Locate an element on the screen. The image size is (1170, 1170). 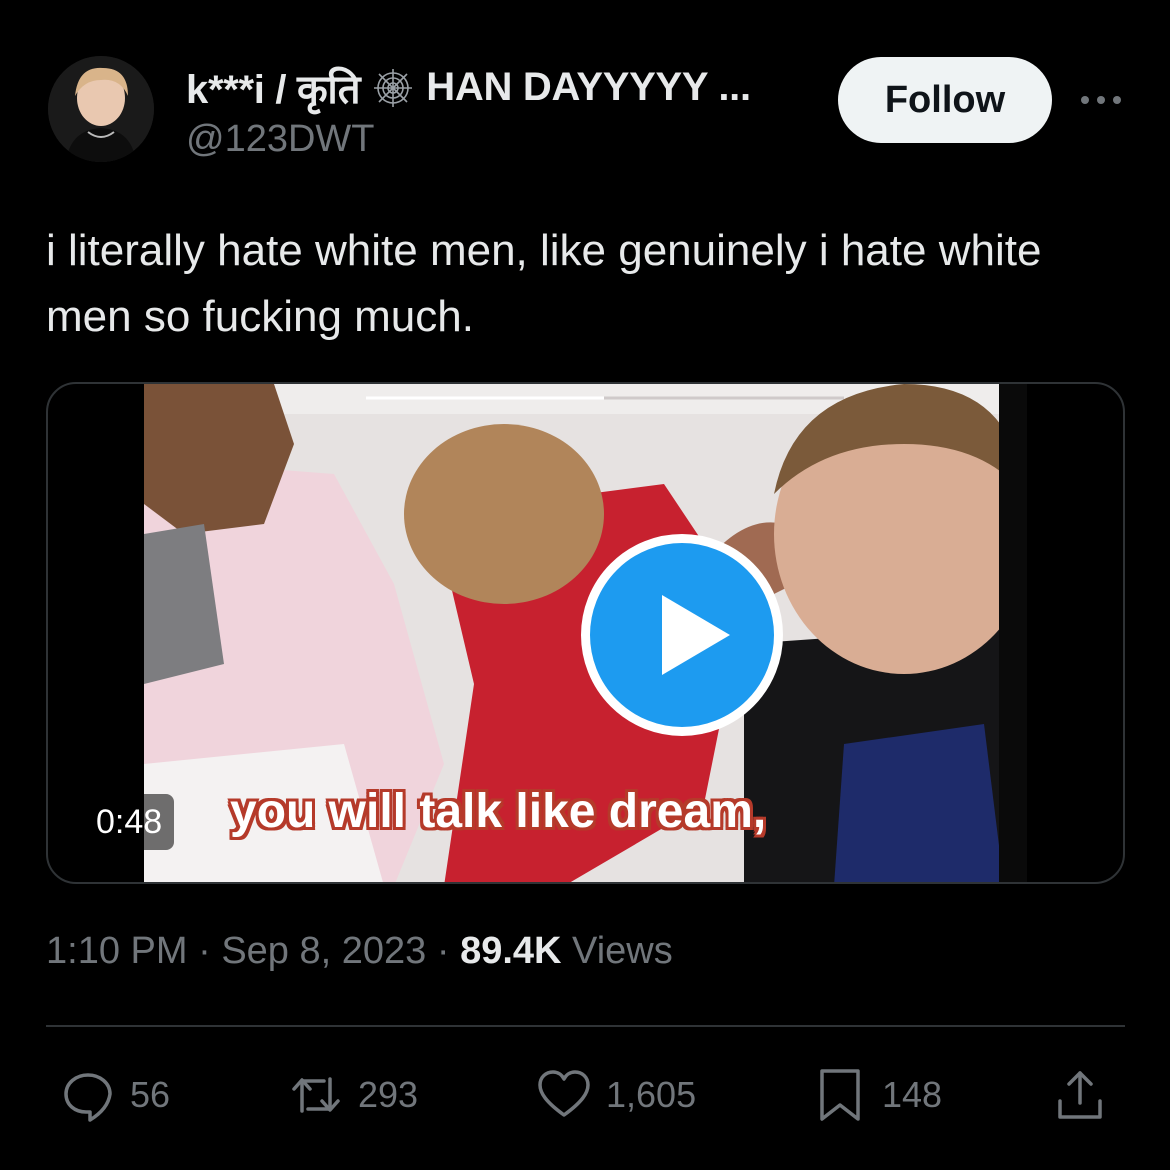
avatar is located at coordinates (101, 109).